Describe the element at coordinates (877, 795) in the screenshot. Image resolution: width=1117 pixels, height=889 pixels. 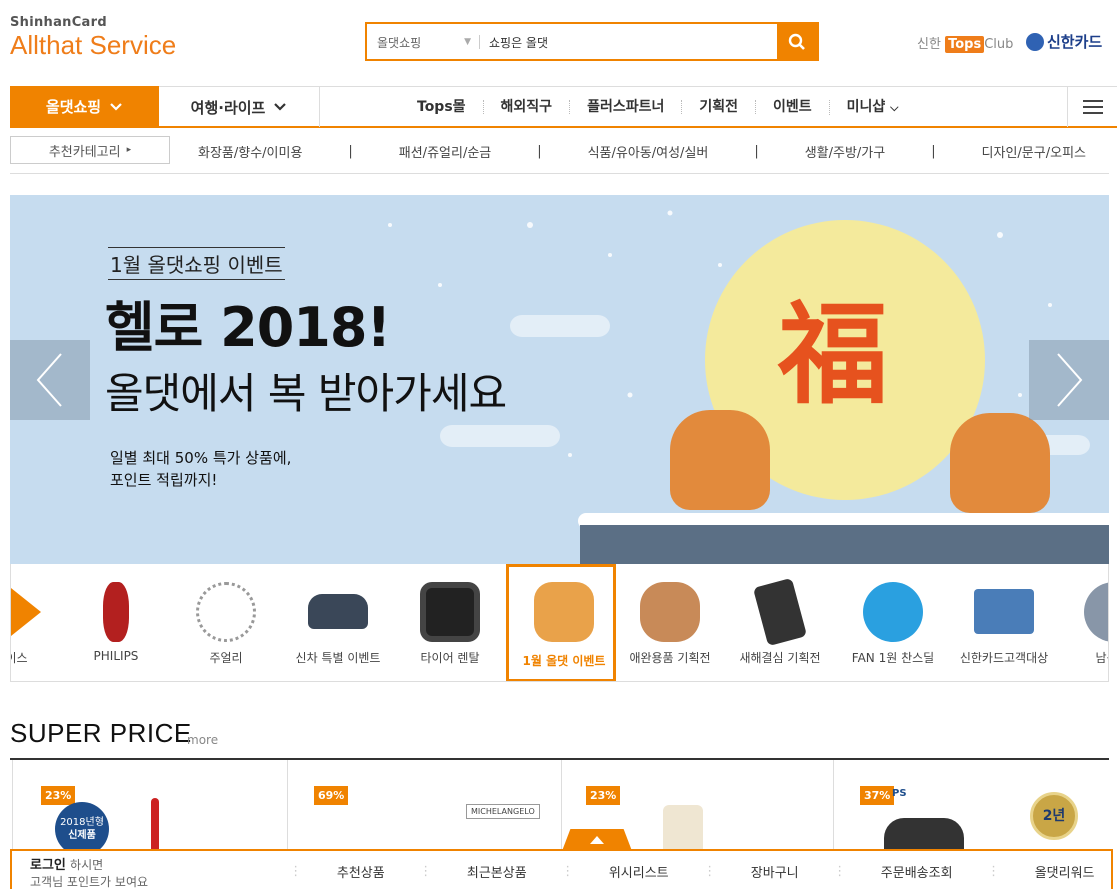
I see `discount-badge: 37%` at that location.